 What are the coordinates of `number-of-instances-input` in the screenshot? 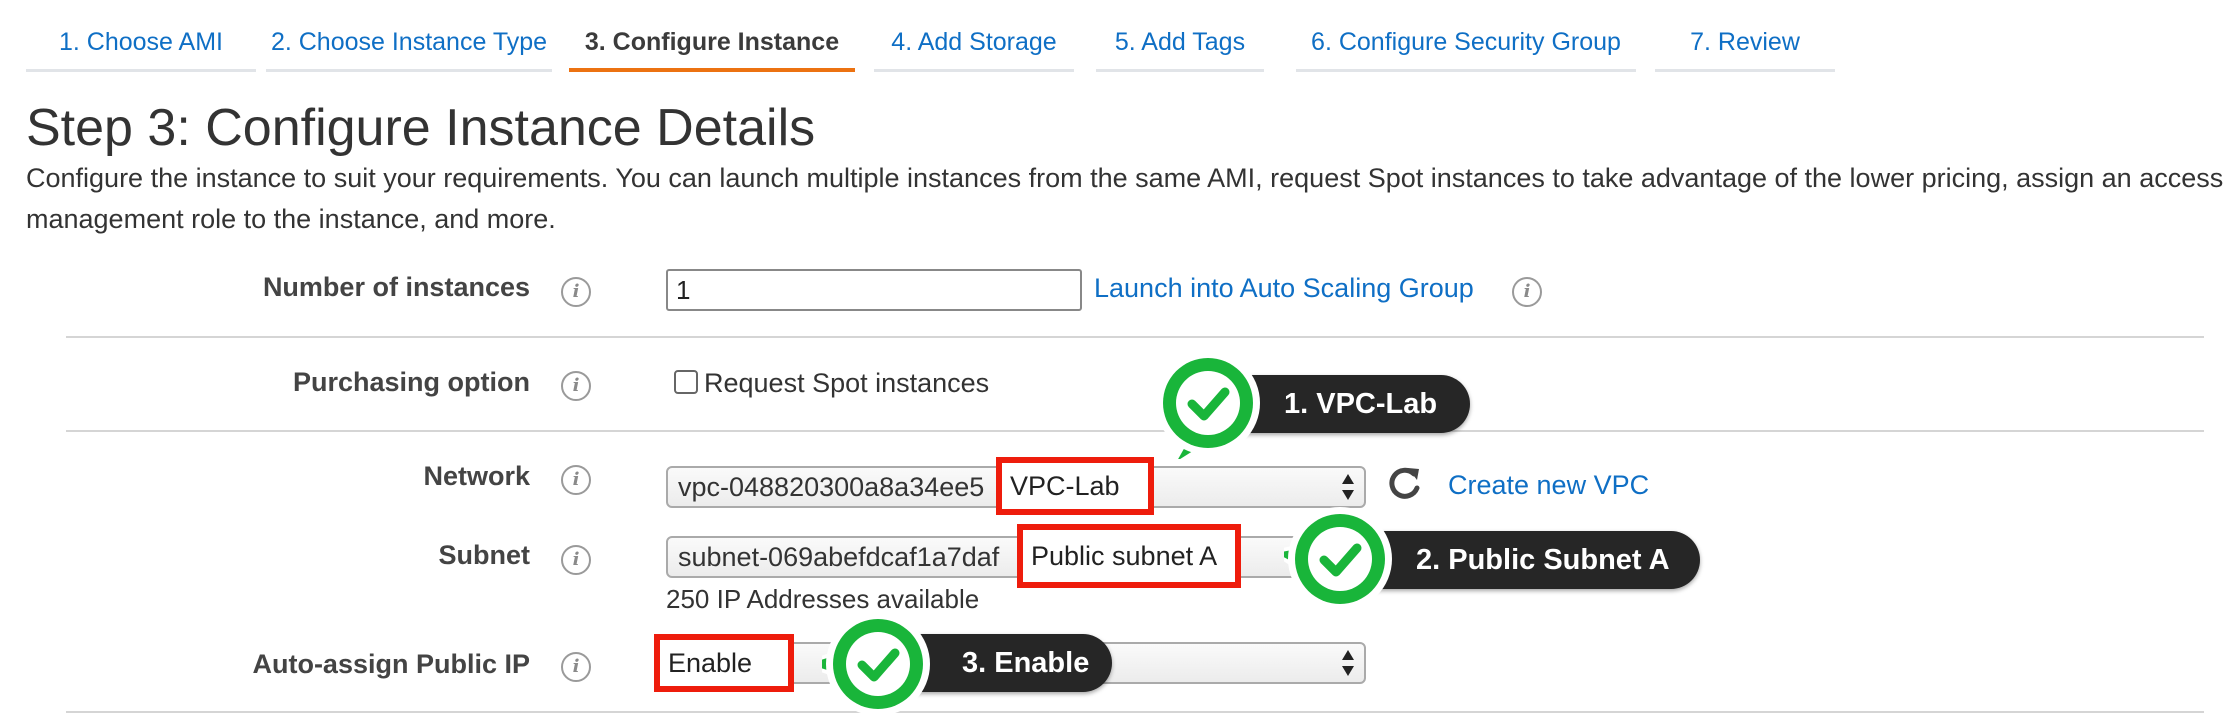 It's located at (874, 290).